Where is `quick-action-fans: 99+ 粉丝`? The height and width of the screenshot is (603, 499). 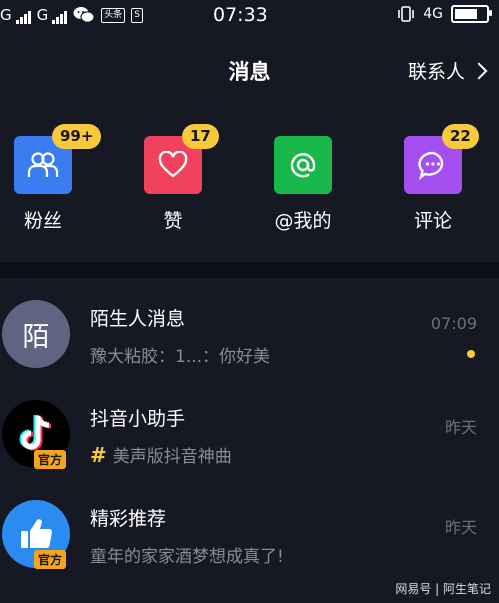 quick-action-fans: 99+ 粉丝 is located at coordinates (51, 178).